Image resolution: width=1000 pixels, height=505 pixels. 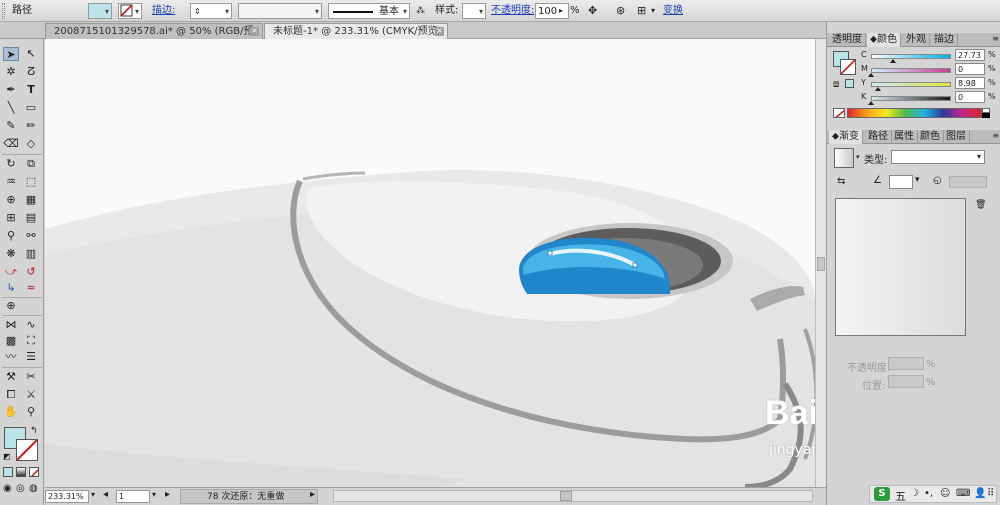 What do you see at coordinates (312, 494) in the screenshot?
I see `status-menu-icon: ▸` at bounding box center [312, 494].